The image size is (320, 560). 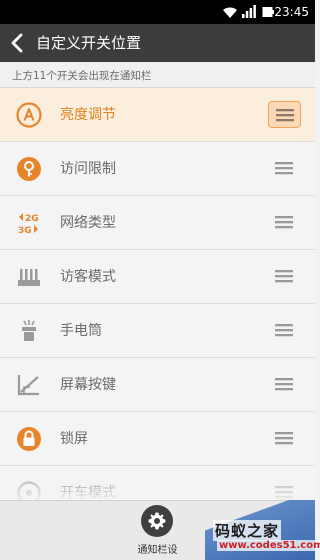 What do you see at coordinates (157, 12) in the screenshot?
I see `status-bar: 23:45` at bounding box center [157, 12].